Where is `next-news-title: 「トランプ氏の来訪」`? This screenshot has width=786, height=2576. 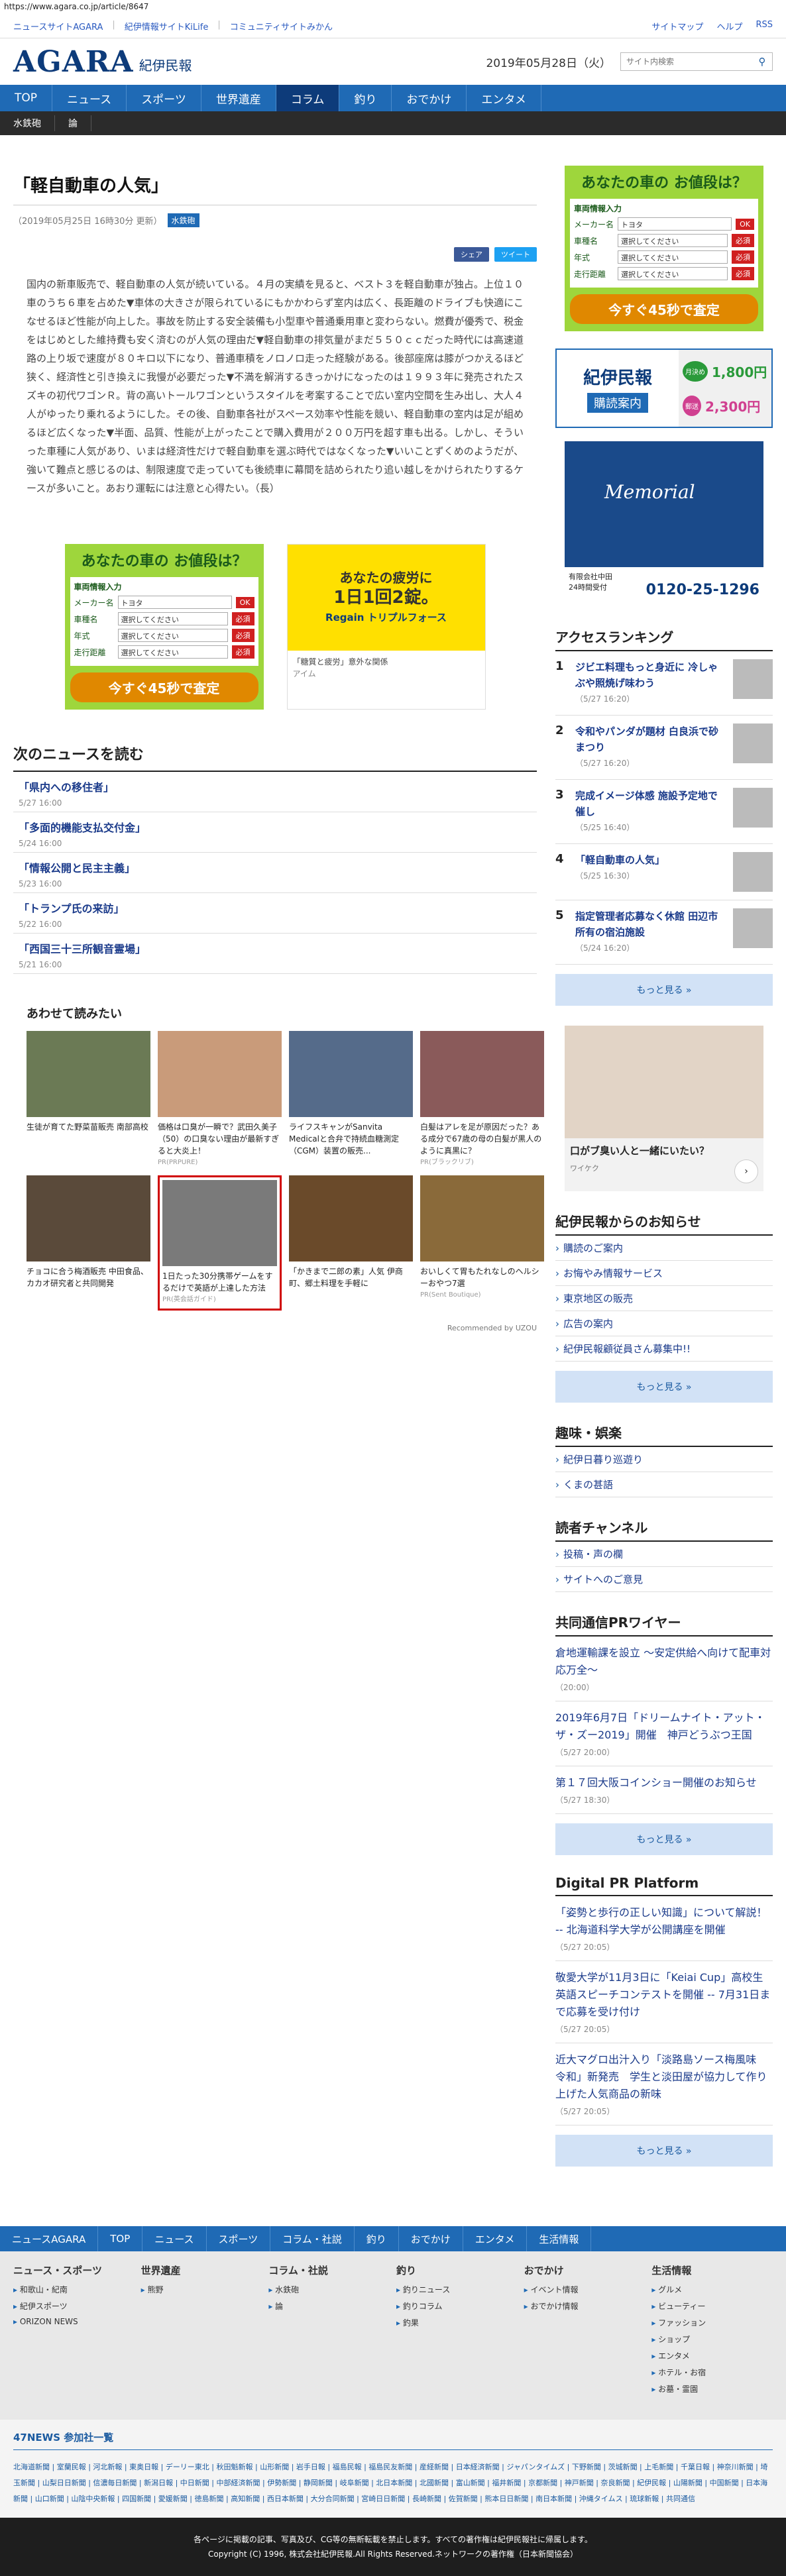 next-news-title: 「トランプ氏の来訪」 is located at coordinates (278, 908).